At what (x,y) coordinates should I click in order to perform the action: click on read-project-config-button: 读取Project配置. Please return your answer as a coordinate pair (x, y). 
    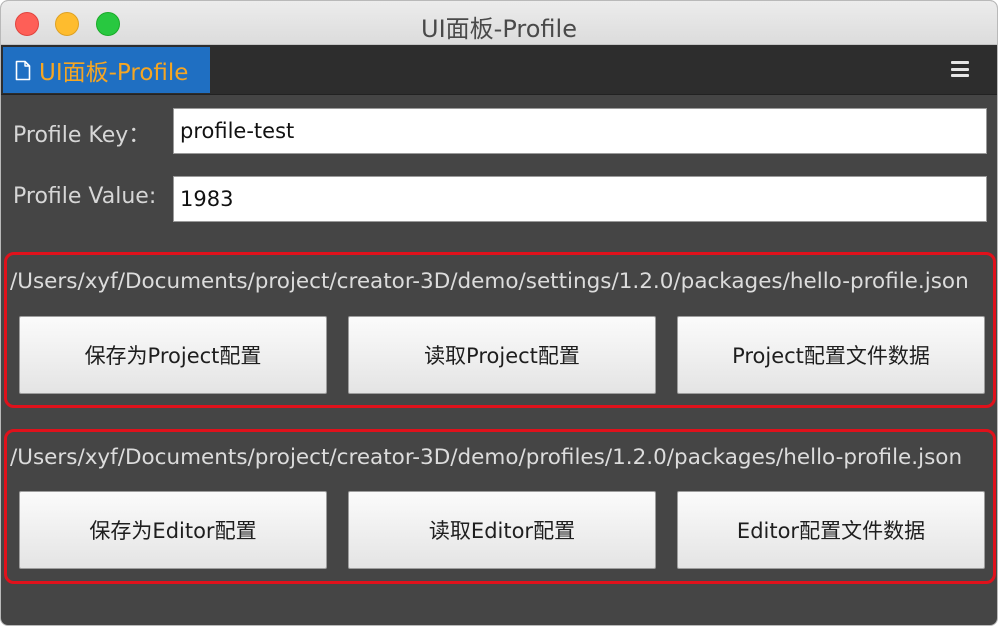
    Looking at the image, I should click on (502, 355).